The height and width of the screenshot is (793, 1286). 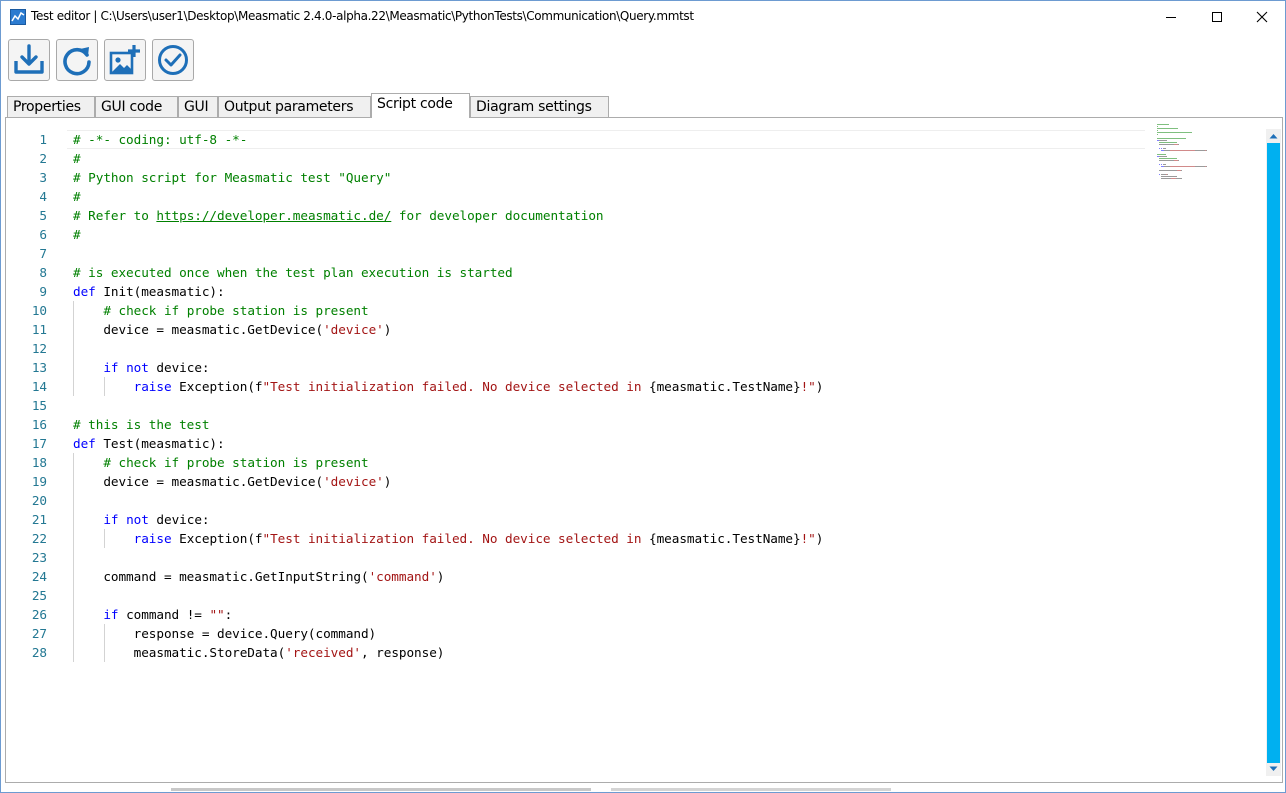 I want to click on close-button, so click(x=1262, y=16).